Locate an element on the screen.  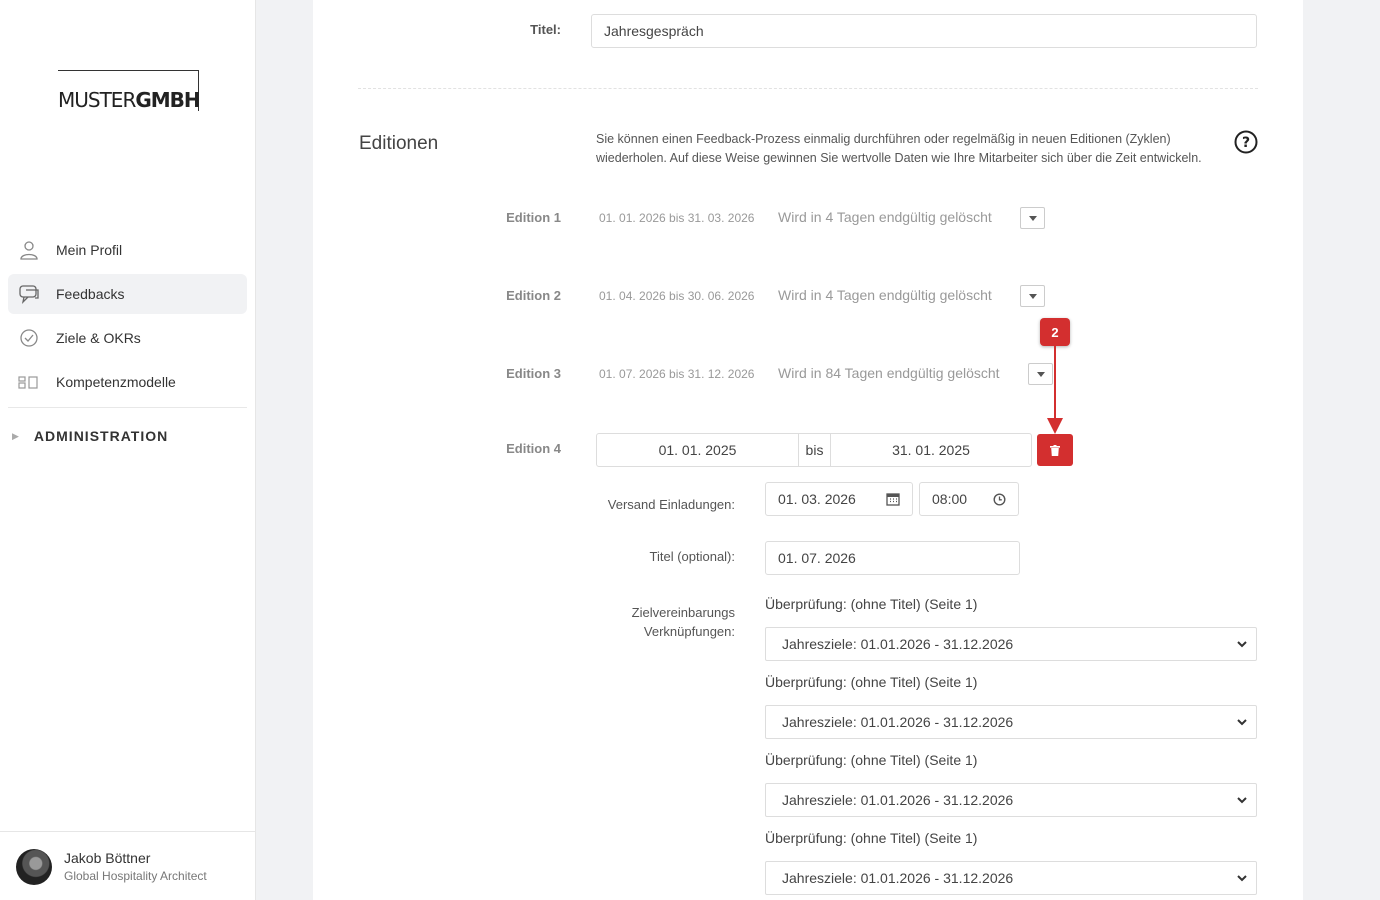
help-icon: ? is located at coordinates (1246, 142).